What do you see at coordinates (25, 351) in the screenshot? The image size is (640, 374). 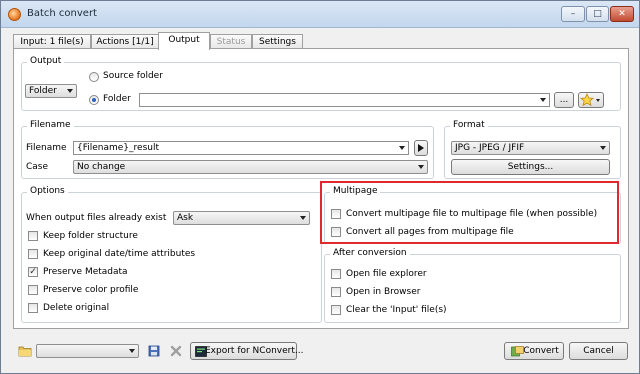 I see `open-folder-icon` at bounding box center [25, 351].